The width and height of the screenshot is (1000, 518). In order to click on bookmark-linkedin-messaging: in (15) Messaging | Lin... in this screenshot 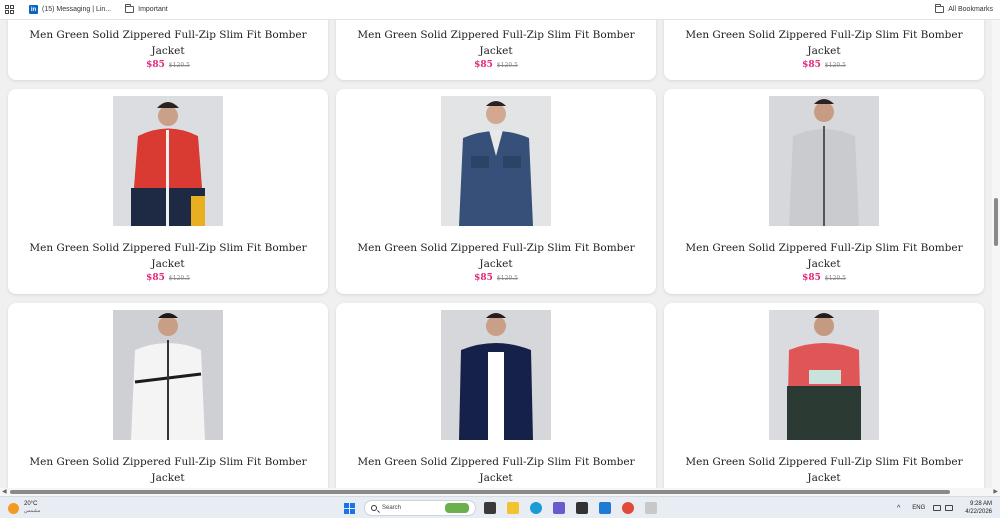, I will do `click(70, 9)`.